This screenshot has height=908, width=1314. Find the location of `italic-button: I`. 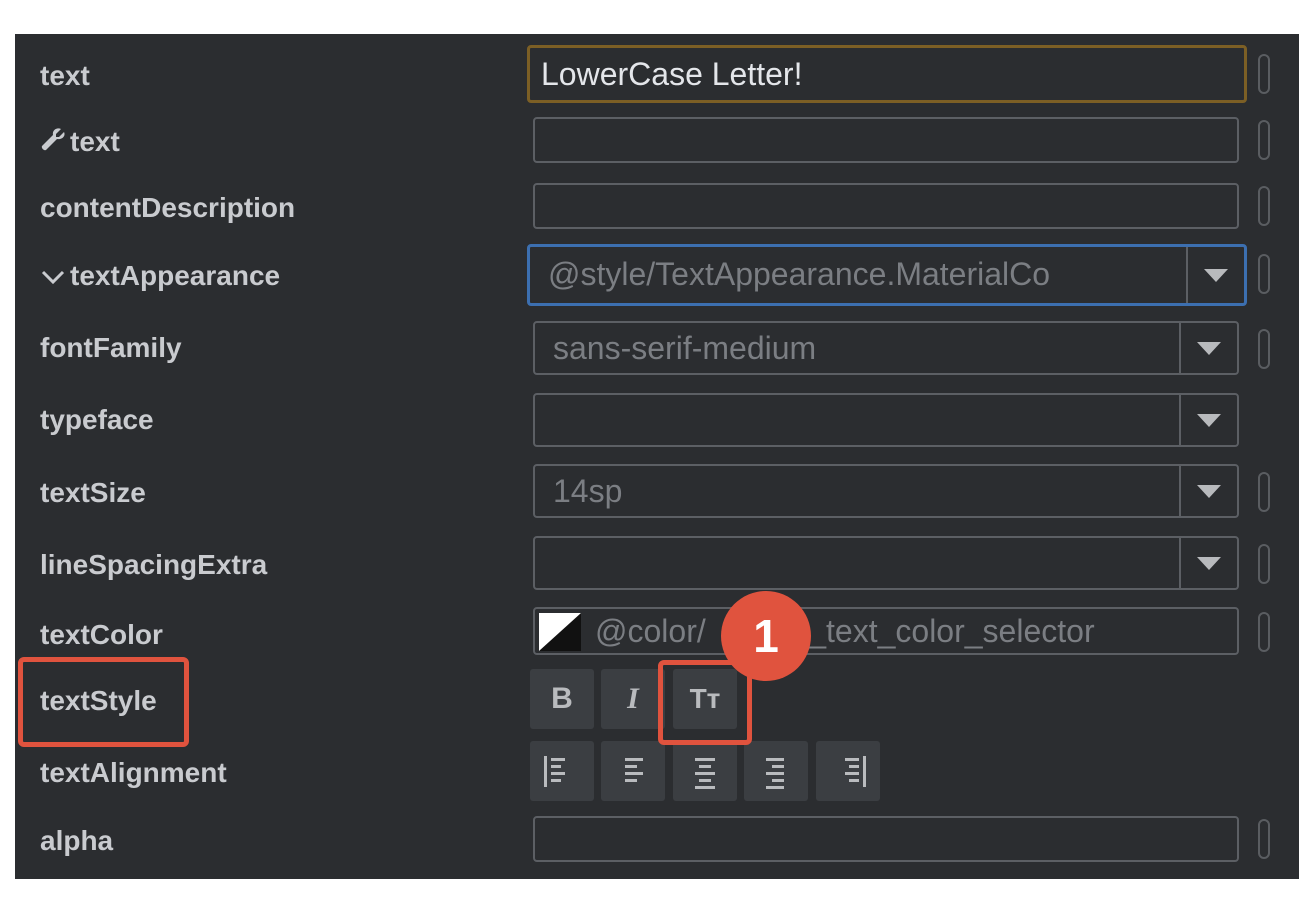

italic-button: I is located at coordinates (633, 699).